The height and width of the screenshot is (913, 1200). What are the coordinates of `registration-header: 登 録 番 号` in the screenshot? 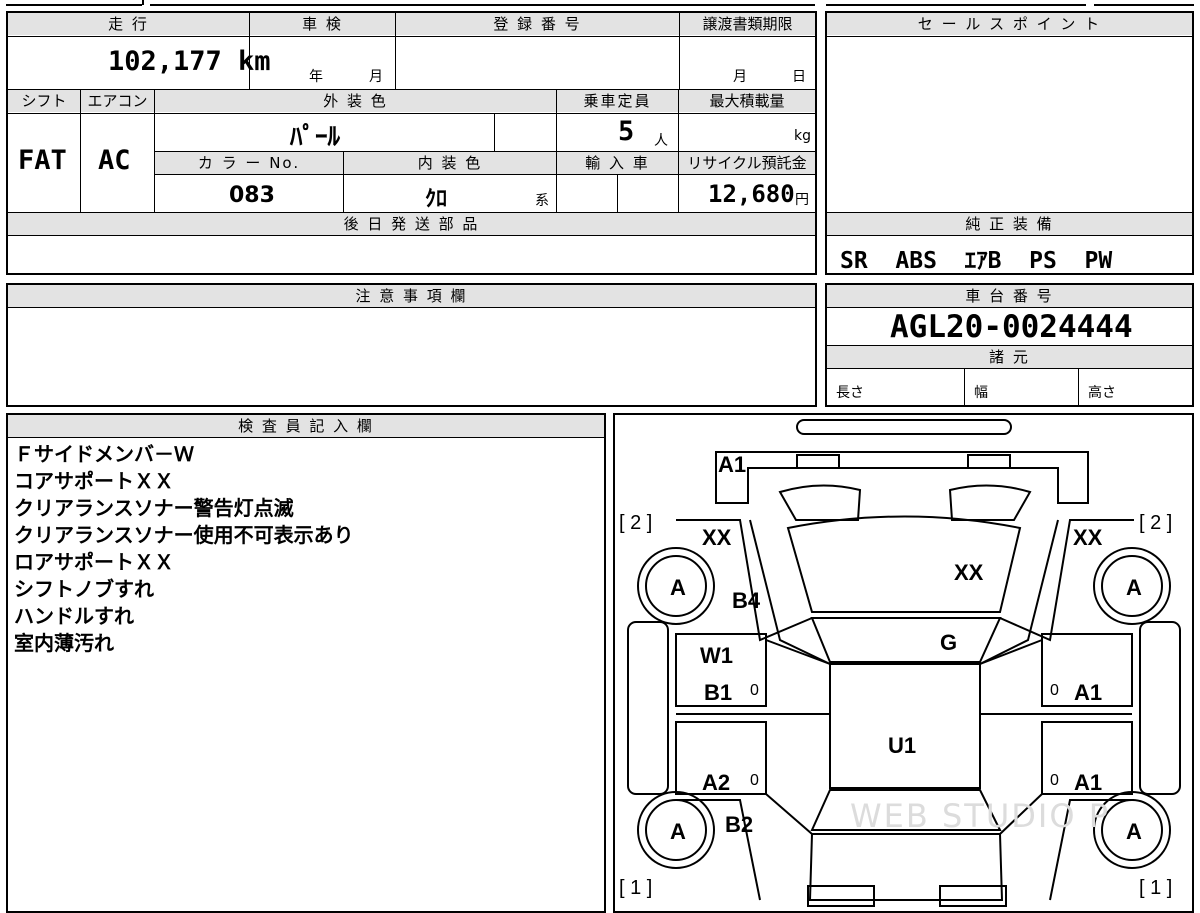 It's located at (537, 24).